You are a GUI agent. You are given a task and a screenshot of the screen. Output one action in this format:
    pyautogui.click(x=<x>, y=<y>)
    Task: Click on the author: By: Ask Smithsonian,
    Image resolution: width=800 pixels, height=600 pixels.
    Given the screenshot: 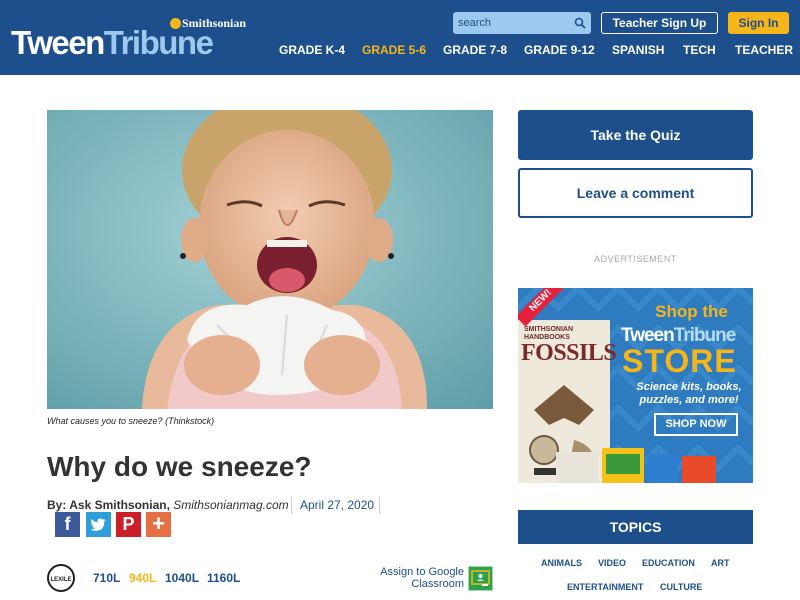 What is the action you would take?
    pyautogui.click(x=108, y=505)
    